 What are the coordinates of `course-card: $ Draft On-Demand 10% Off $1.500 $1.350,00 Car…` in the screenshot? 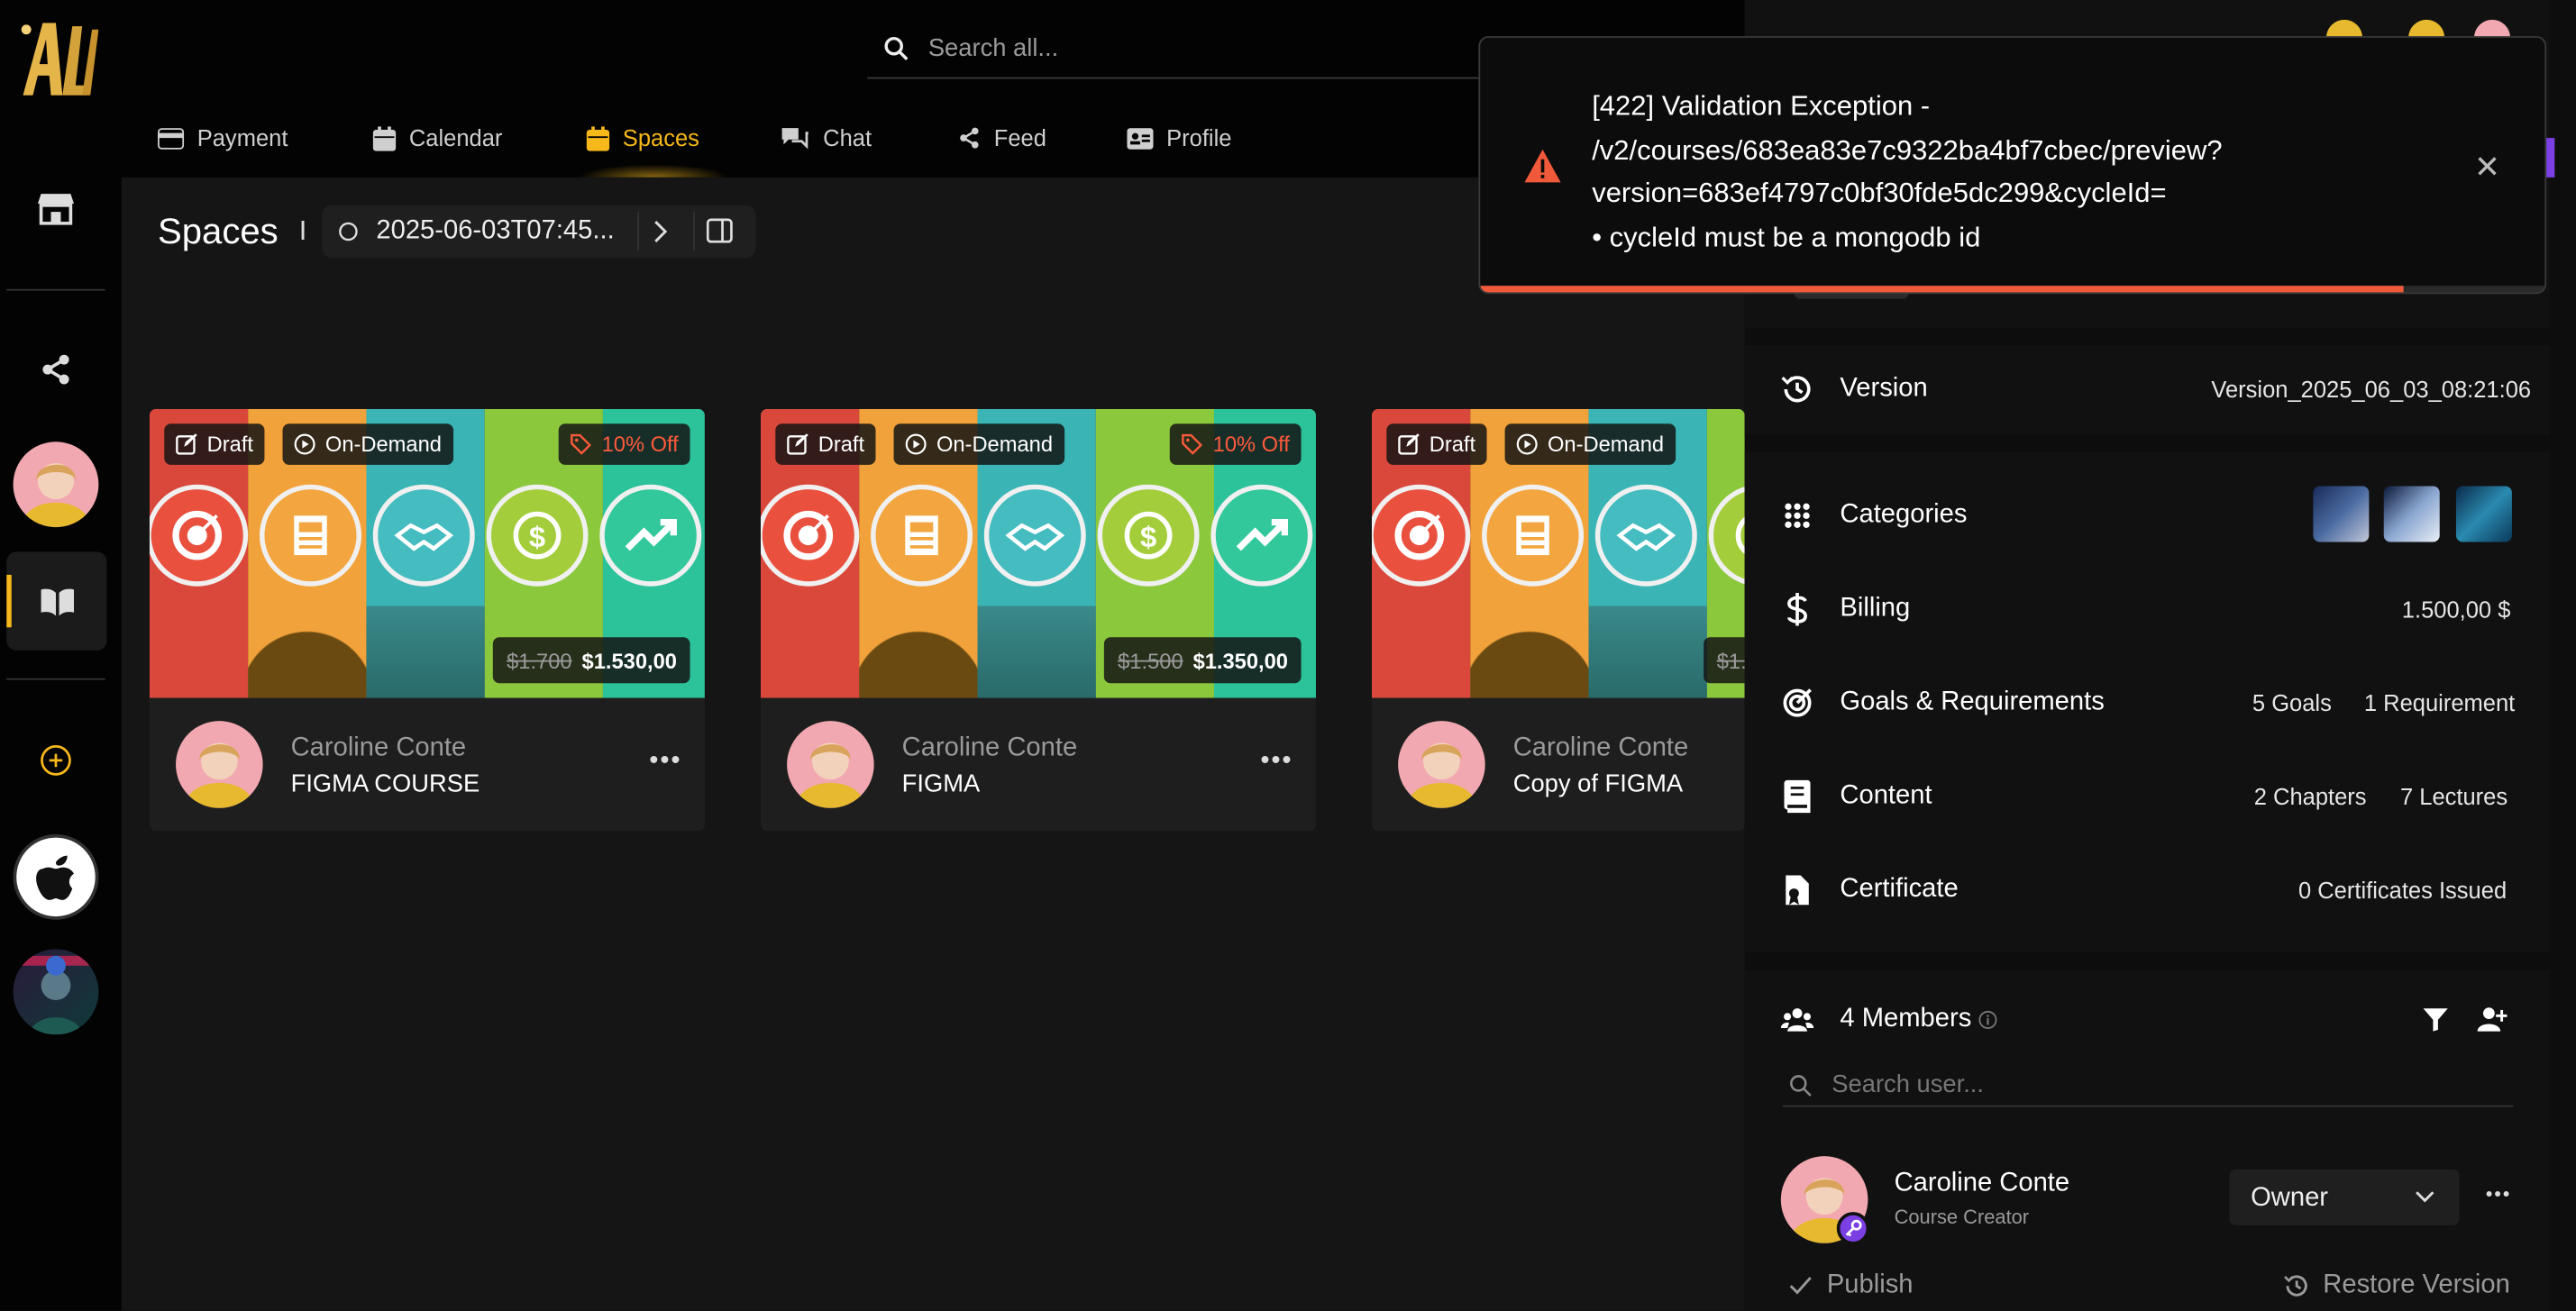 It's located at (1038, 620).